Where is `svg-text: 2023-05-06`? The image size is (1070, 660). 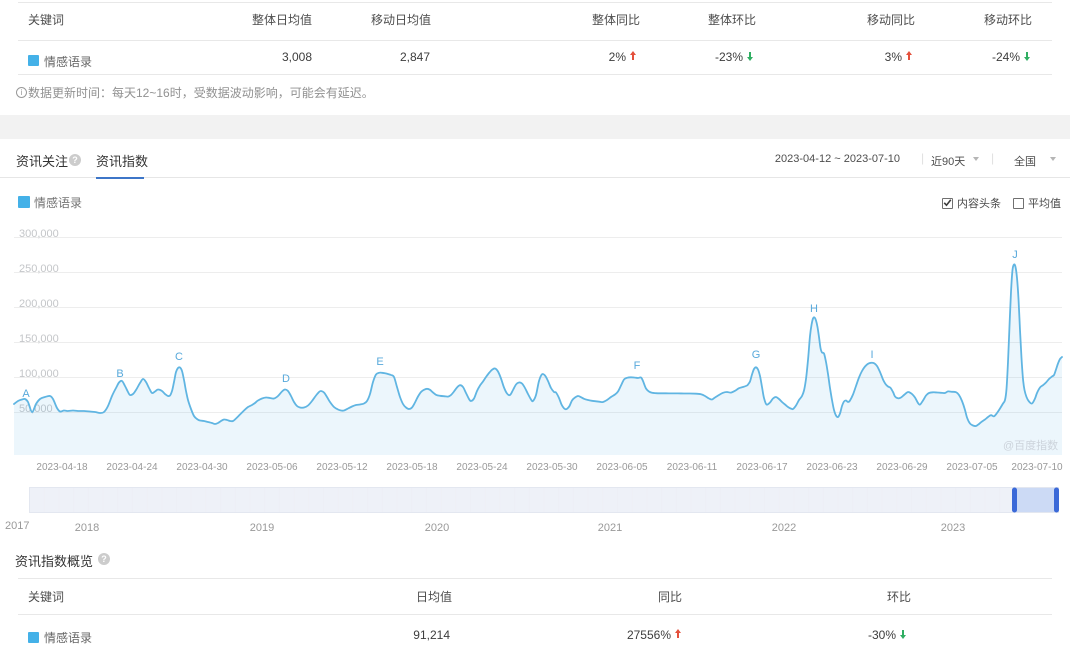
svg-text: 2023-05-06 is located at coordinates (272, 467).